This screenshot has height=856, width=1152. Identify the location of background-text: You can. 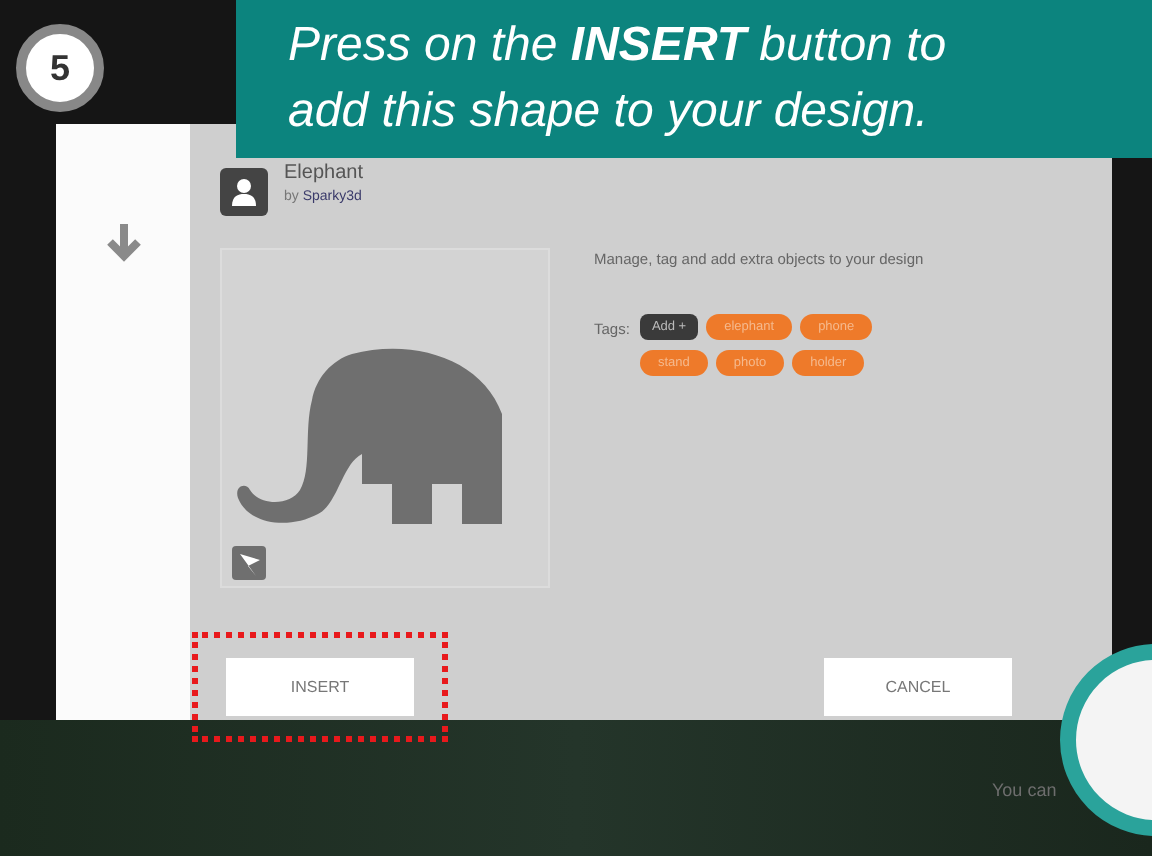
(1024, 790).